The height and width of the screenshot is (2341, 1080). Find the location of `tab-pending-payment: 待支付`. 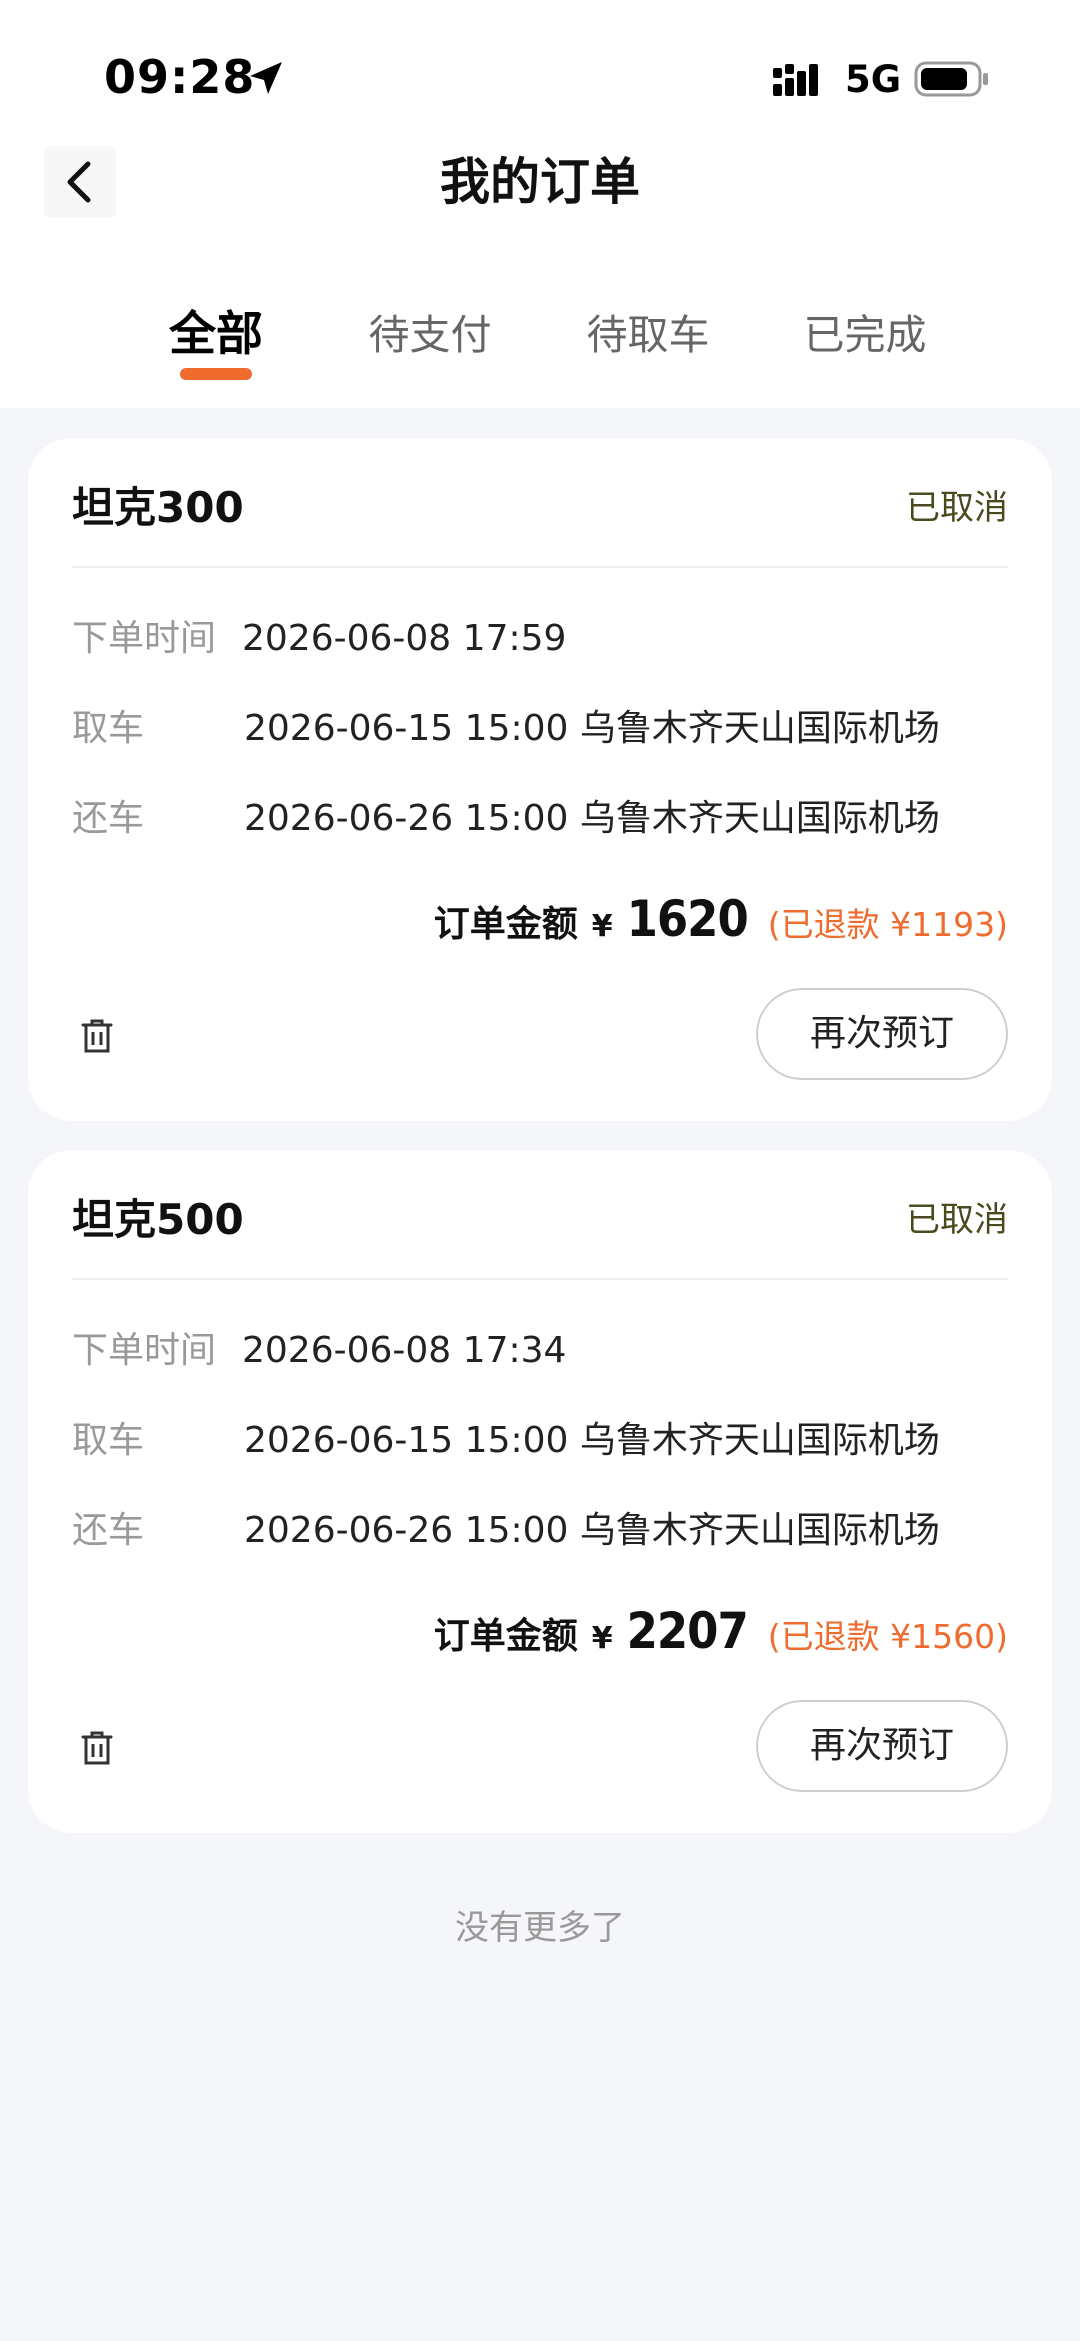

tab-pending-payment: 待支付 is located at coordinates (430, 335).